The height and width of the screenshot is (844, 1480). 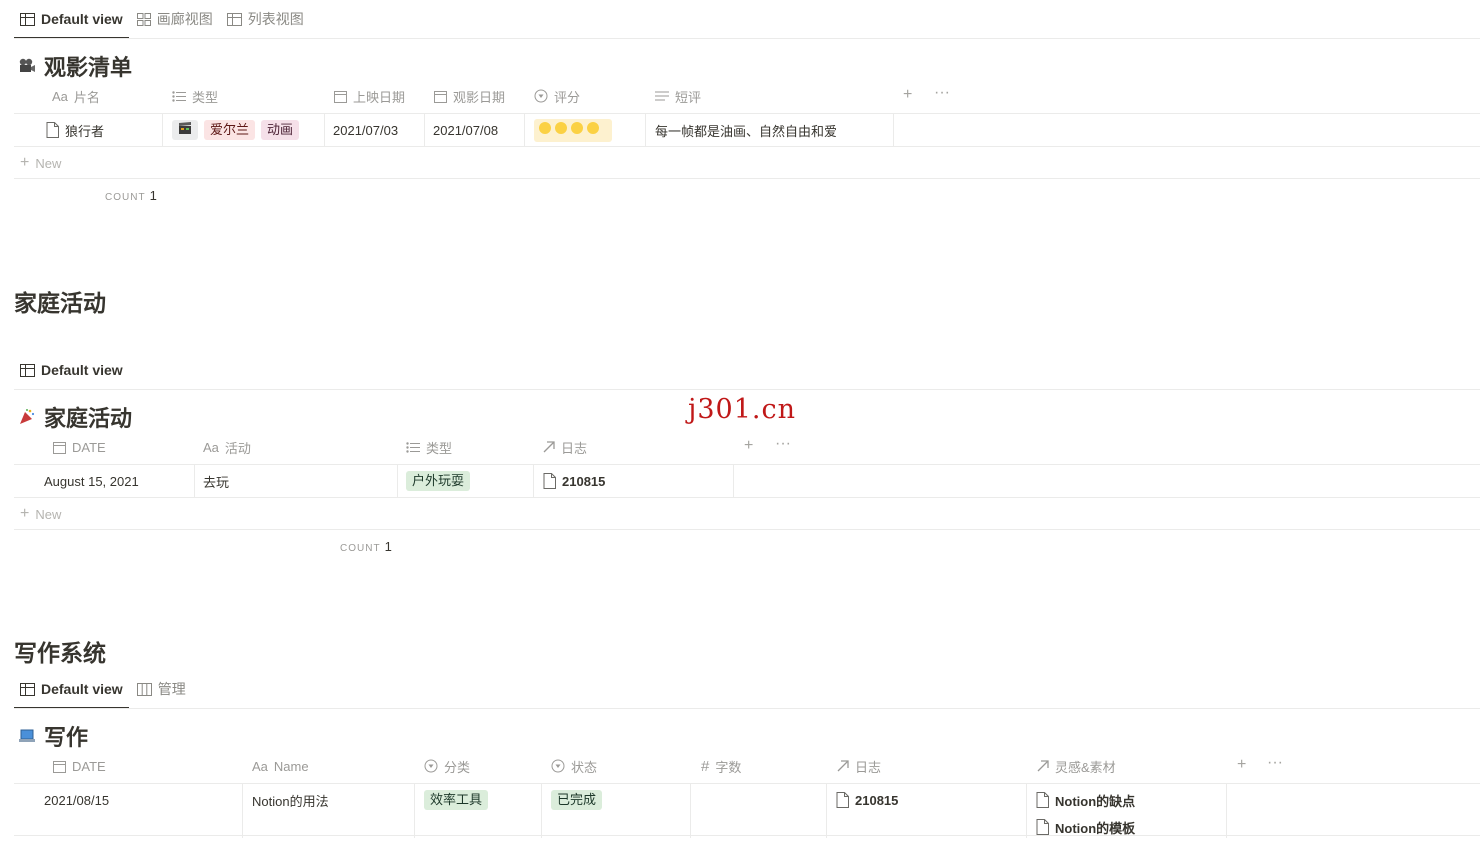 What do you see at coordinates (438, 481) in the screenshot?
I see `tag-outdoor-play: 户外玩耍` at bounding box center [438, 481].